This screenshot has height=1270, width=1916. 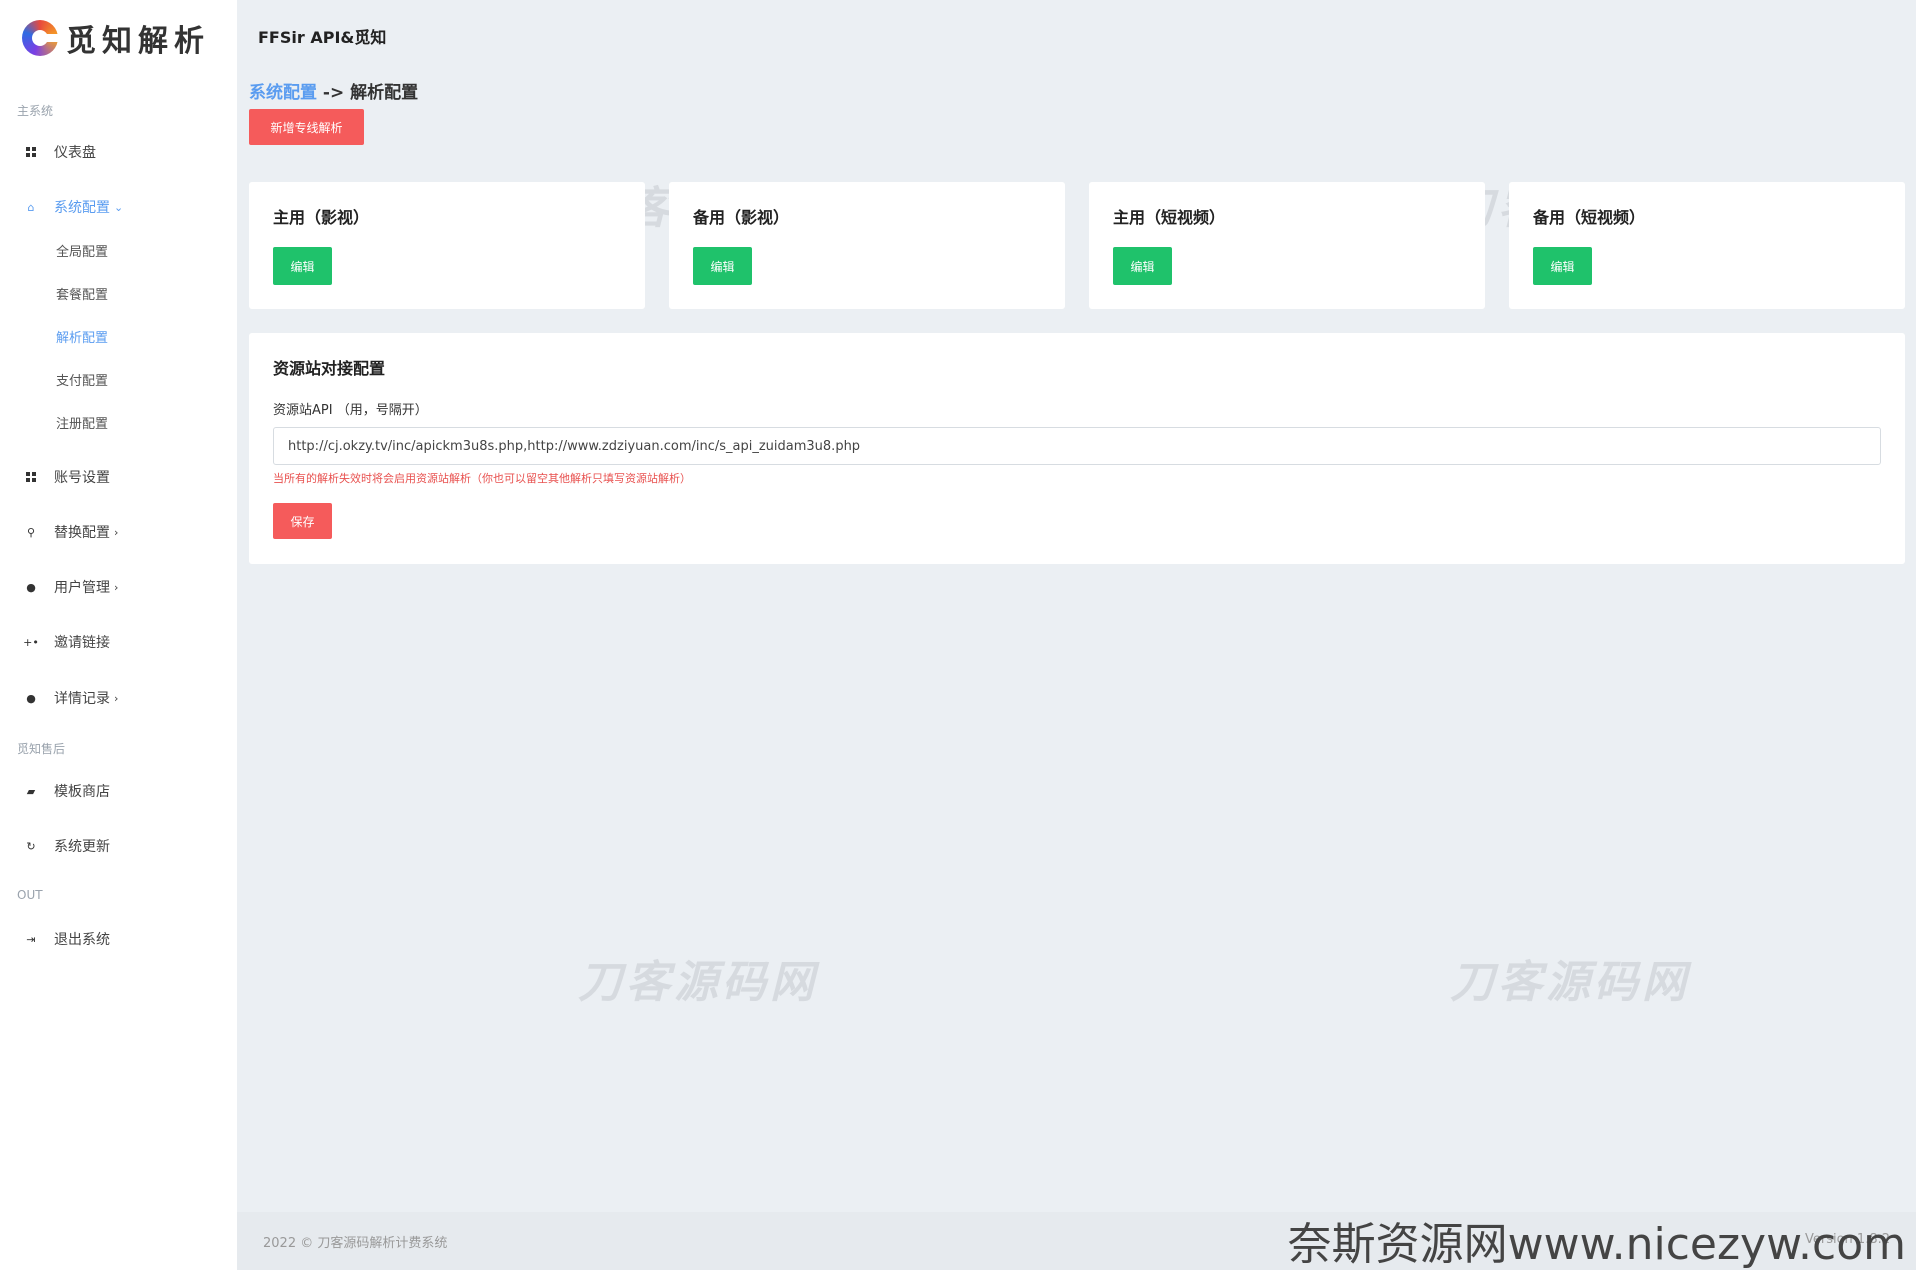 What do you see at coordinates (118, 642) in the screenshot?
I see `nav-item-invite-link: +• 邀请链接` at bounding box center [118, 642].